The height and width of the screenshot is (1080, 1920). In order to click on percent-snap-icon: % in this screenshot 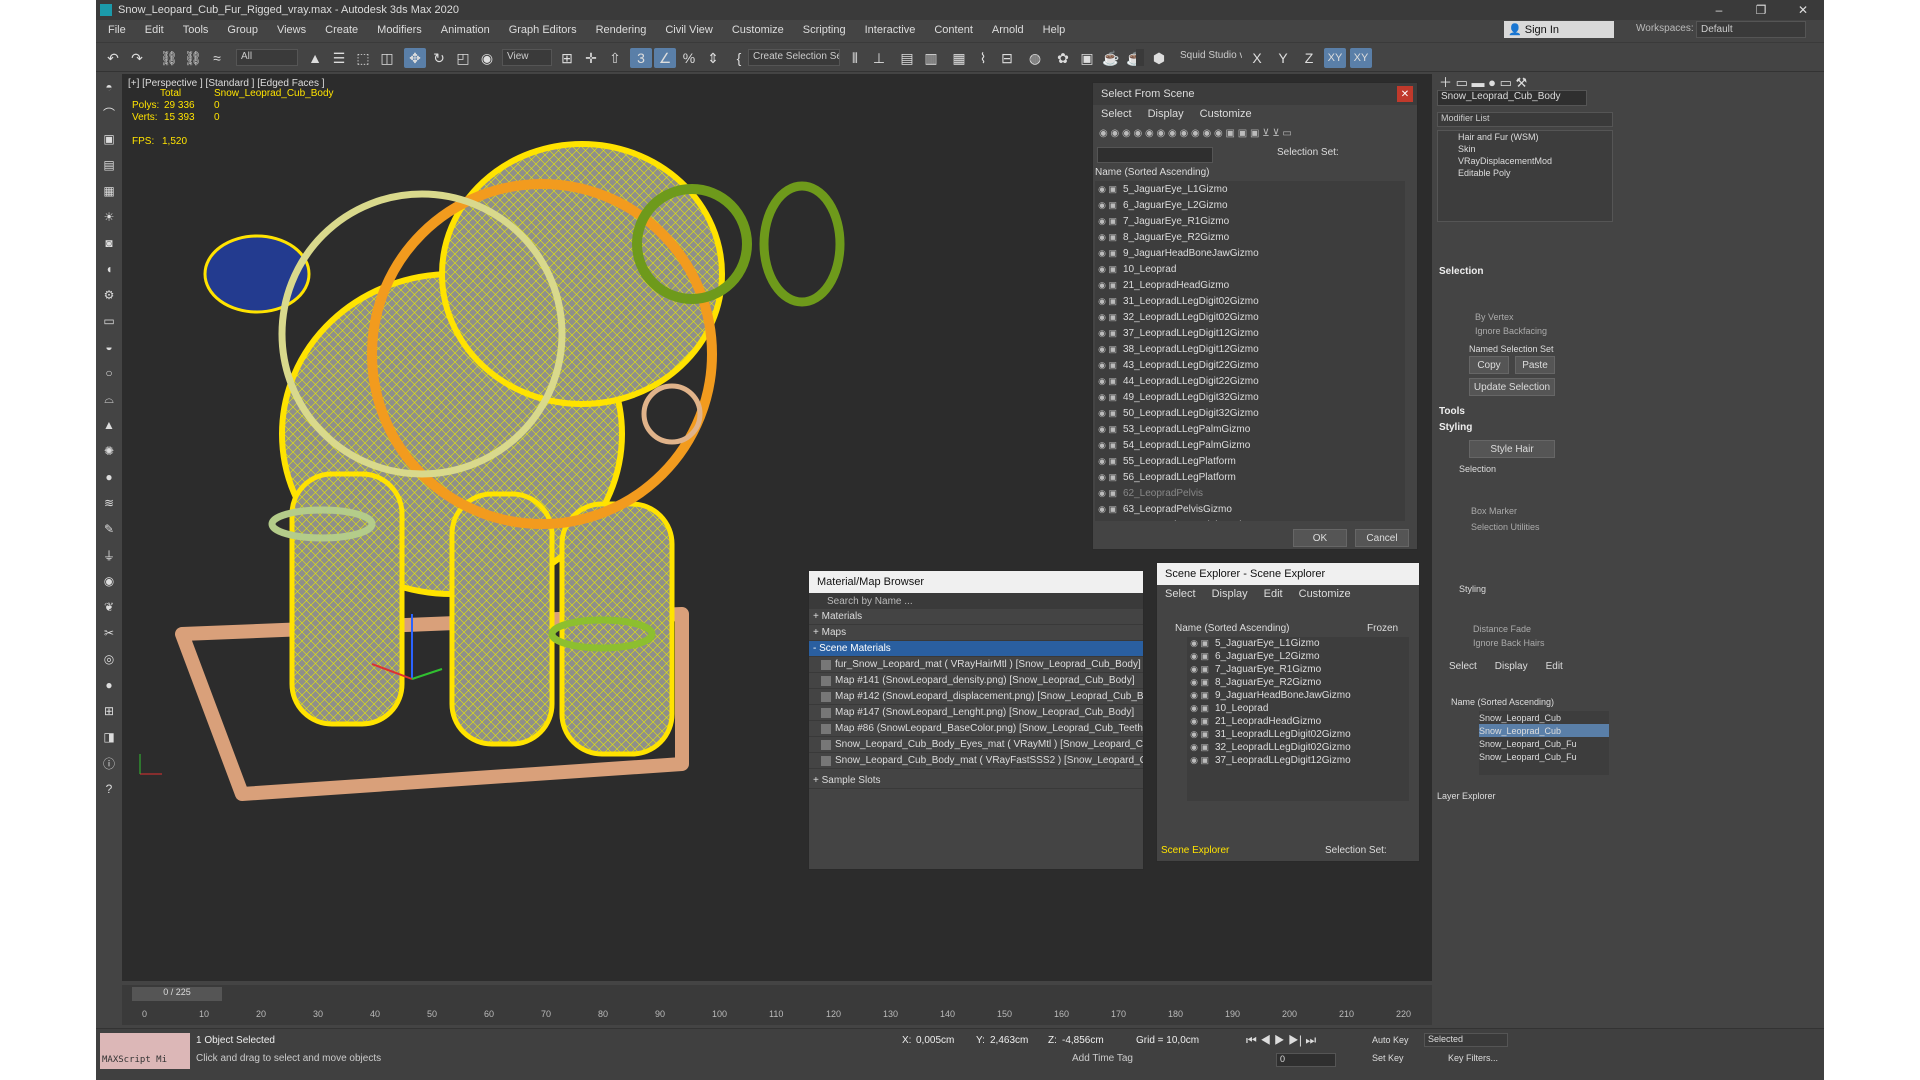, I will do `click(689, 58)`.